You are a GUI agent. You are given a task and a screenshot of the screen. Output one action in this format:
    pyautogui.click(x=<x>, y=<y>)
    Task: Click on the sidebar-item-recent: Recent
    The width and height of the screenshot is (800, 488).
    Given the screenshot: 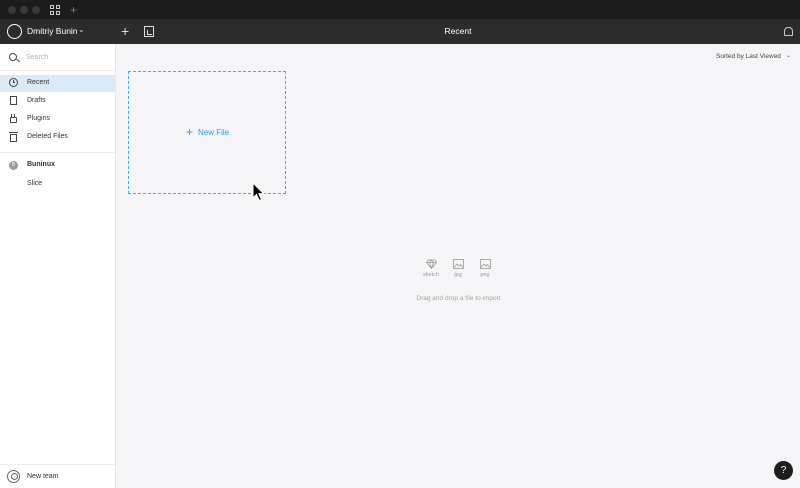 What is the action you would take?
    pyautogui.click(x=57, y=83)
    